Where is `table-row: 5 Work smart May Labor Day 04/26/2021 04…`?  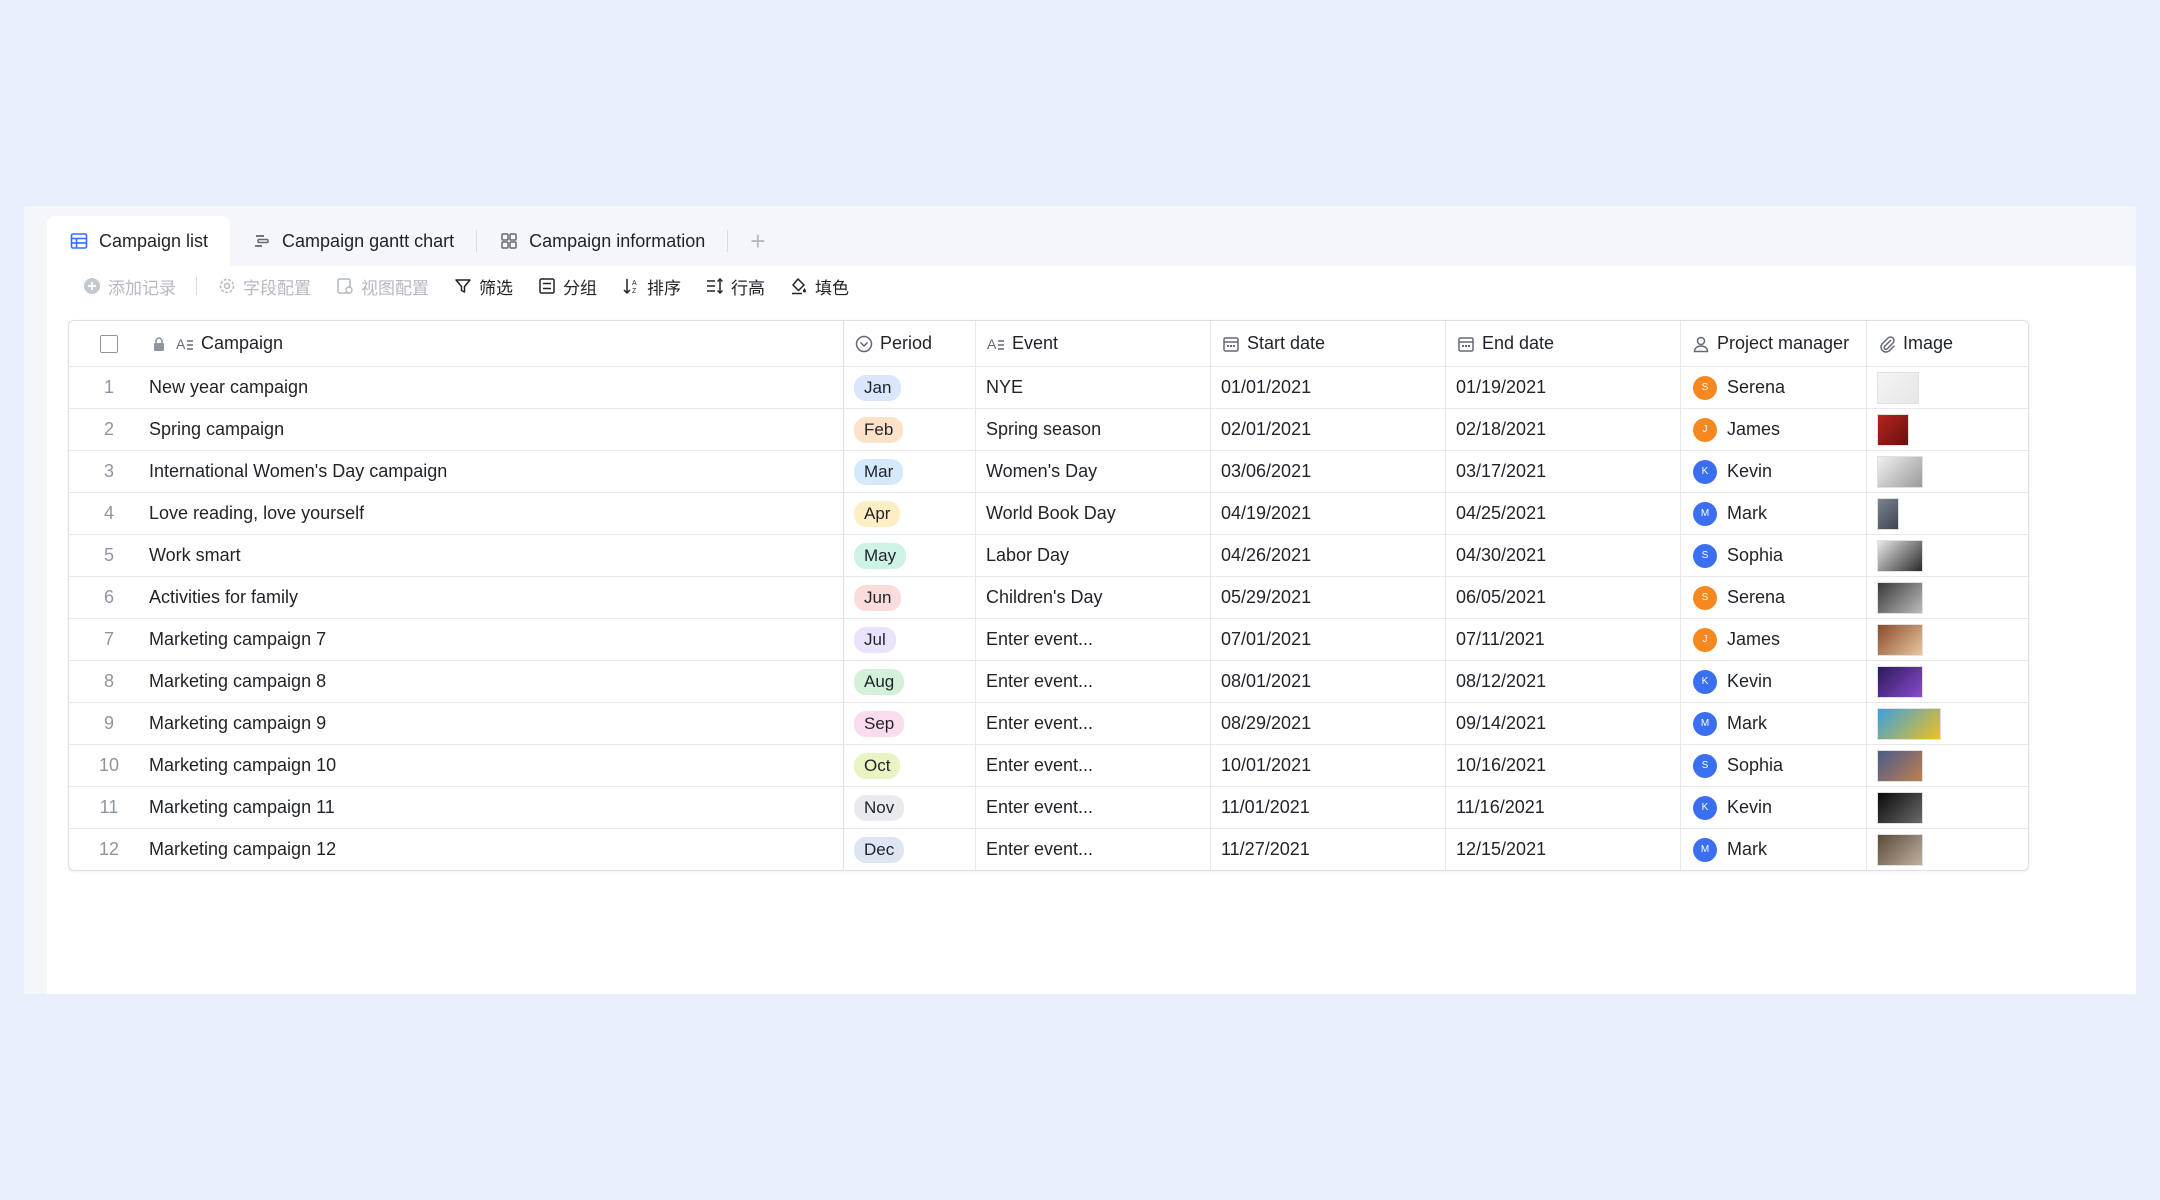 table-row: 5 Work smart May Labor Day 04/26/2021 04… is located at coordinates (1048, 555).